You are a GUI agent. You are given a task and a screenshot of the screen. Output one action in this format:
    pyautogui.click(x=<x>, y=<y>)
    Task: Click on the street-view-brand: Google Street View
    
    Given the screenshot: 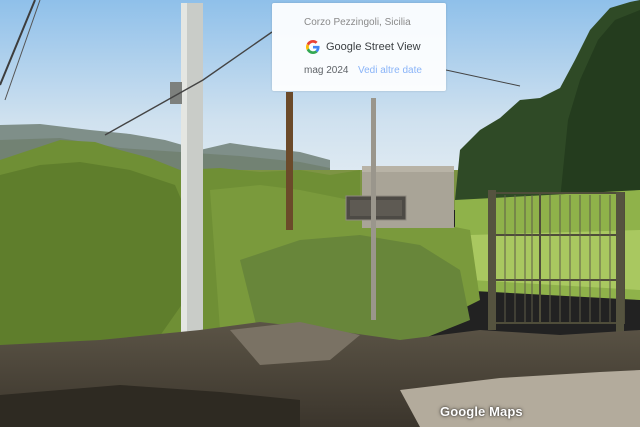 What is the action you would take?
    pyautogui.click(x=363, y=47)
    